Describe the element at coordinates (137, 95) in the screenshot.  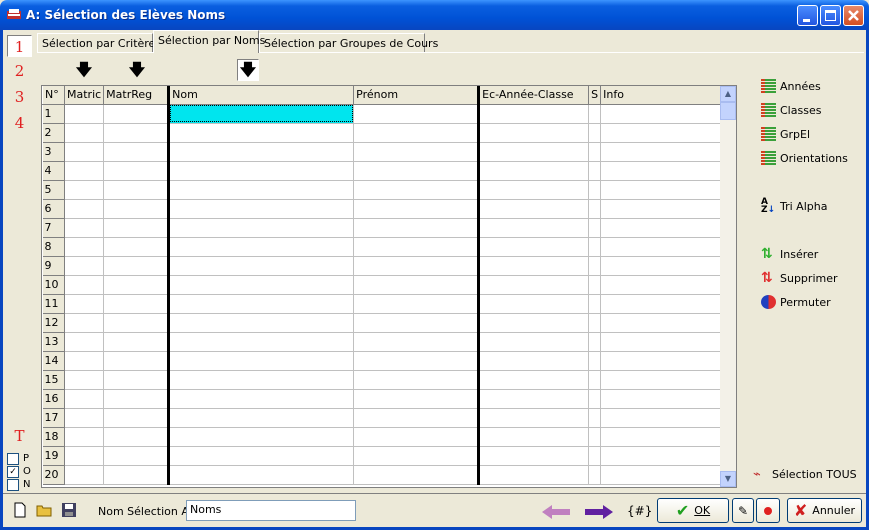
I see `col-header-matrreg: MatrReg` at that location.